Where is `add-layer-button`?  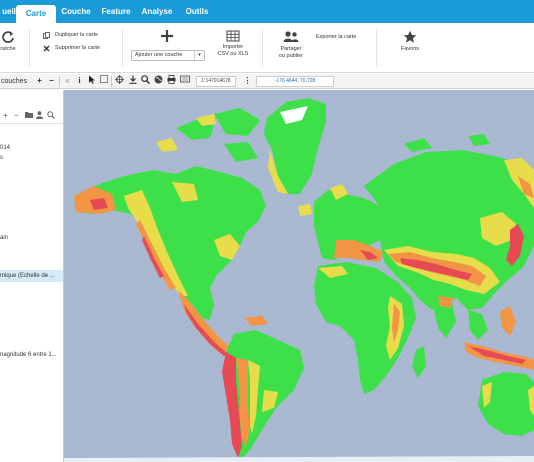
add-layer-button is located at coordinates (167, 37).